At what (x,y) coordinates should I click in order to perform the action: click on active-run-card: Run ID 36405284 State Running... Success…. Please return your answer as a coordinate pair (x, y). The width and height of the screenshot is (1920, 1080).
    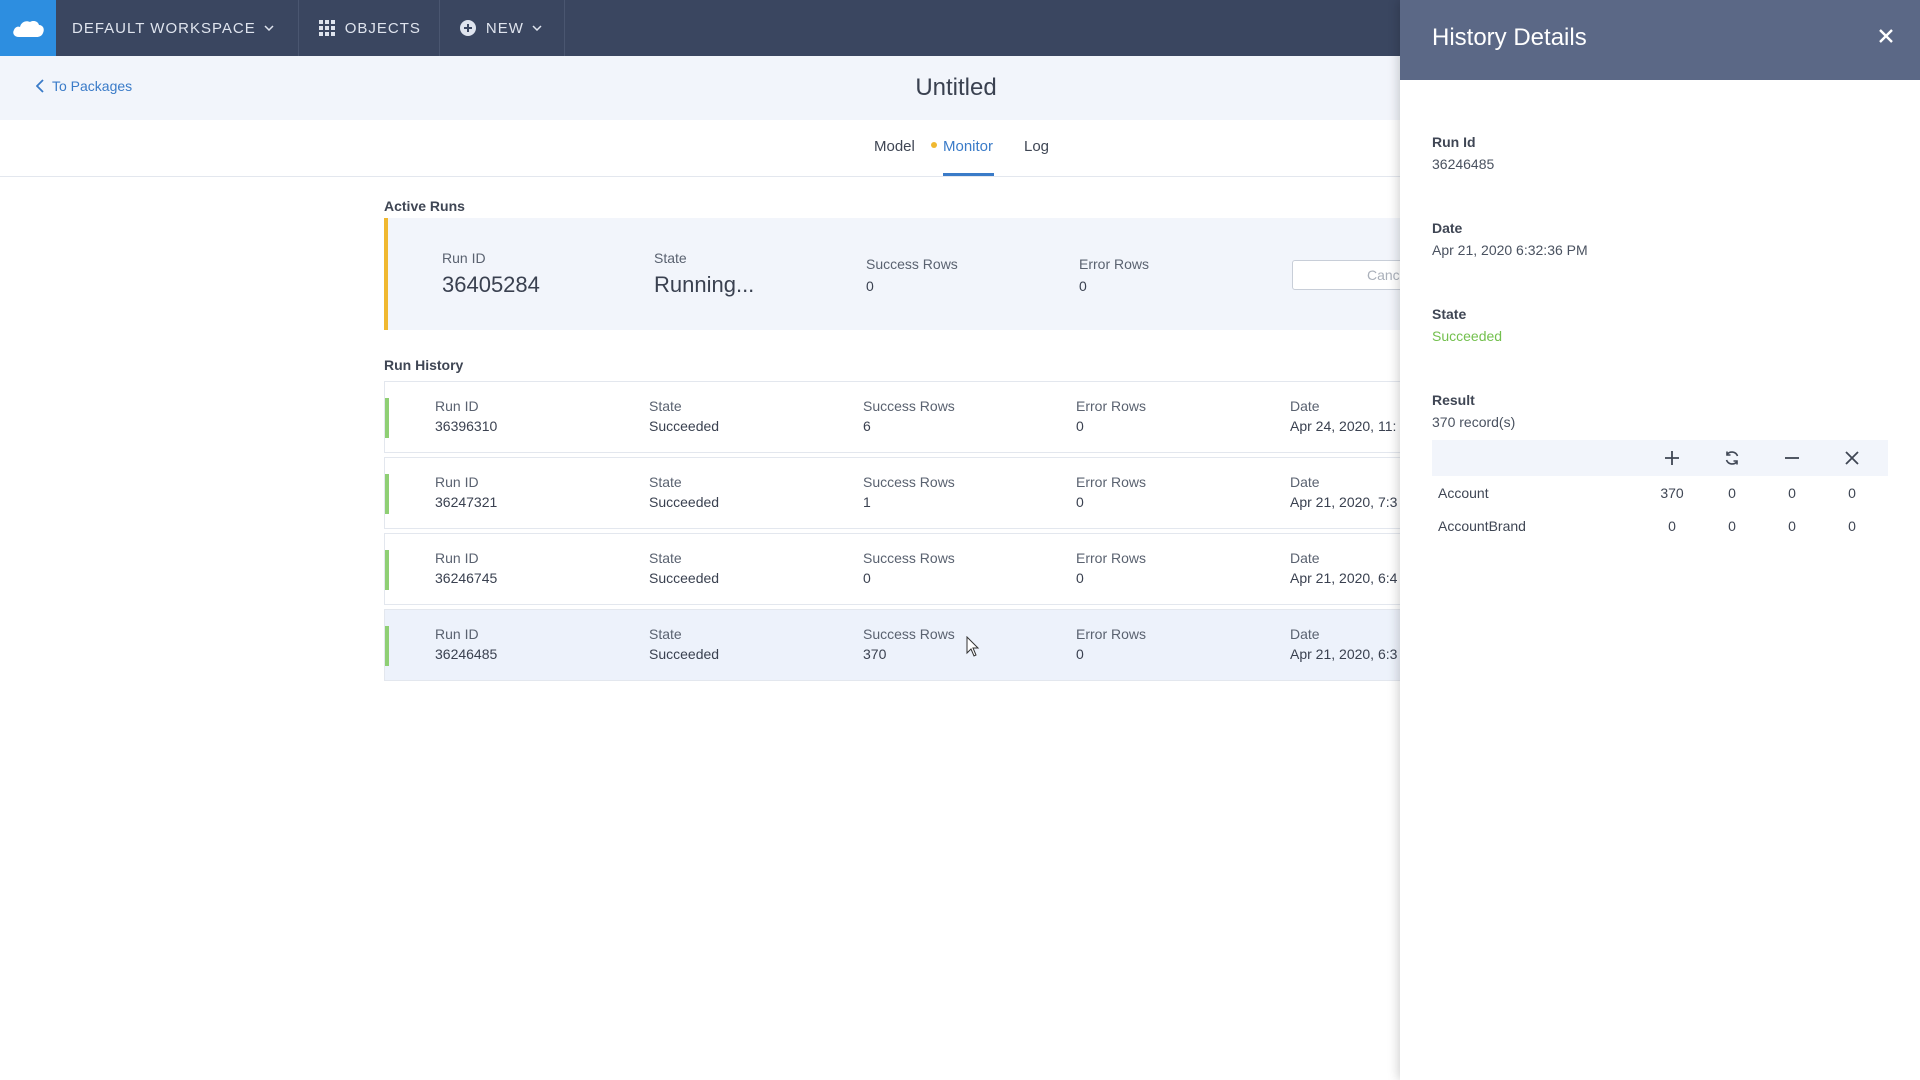
    Looking at the image, I should click on (903, 274).